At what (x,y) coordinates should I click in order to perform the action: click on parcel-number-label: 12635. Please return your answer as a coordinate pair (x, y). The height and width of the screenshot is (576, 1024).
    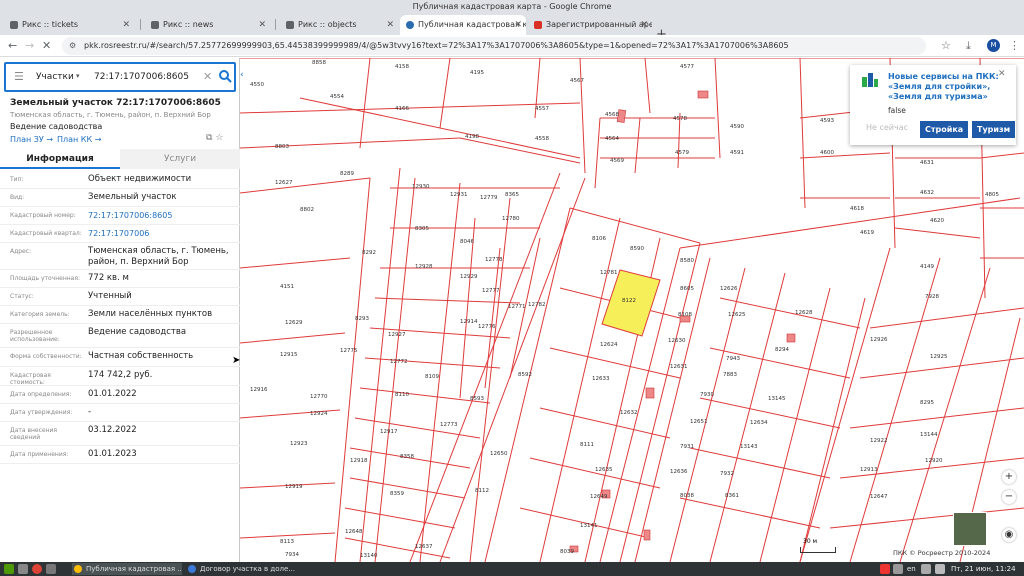
    Looking at the image, I should click on (604, 470).